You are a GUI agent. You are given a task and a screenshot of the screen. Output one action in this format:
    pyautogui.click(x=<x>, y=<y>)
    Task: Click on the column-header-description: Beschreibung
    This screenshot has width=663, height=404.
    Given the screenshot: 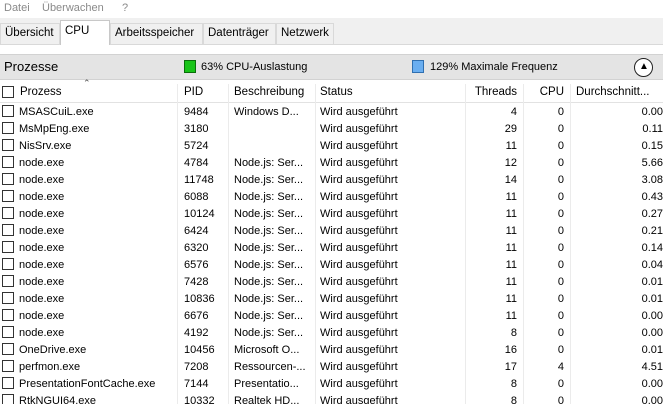 What is the action you would take?
    pyautogui.click(x=274, y=94)
    